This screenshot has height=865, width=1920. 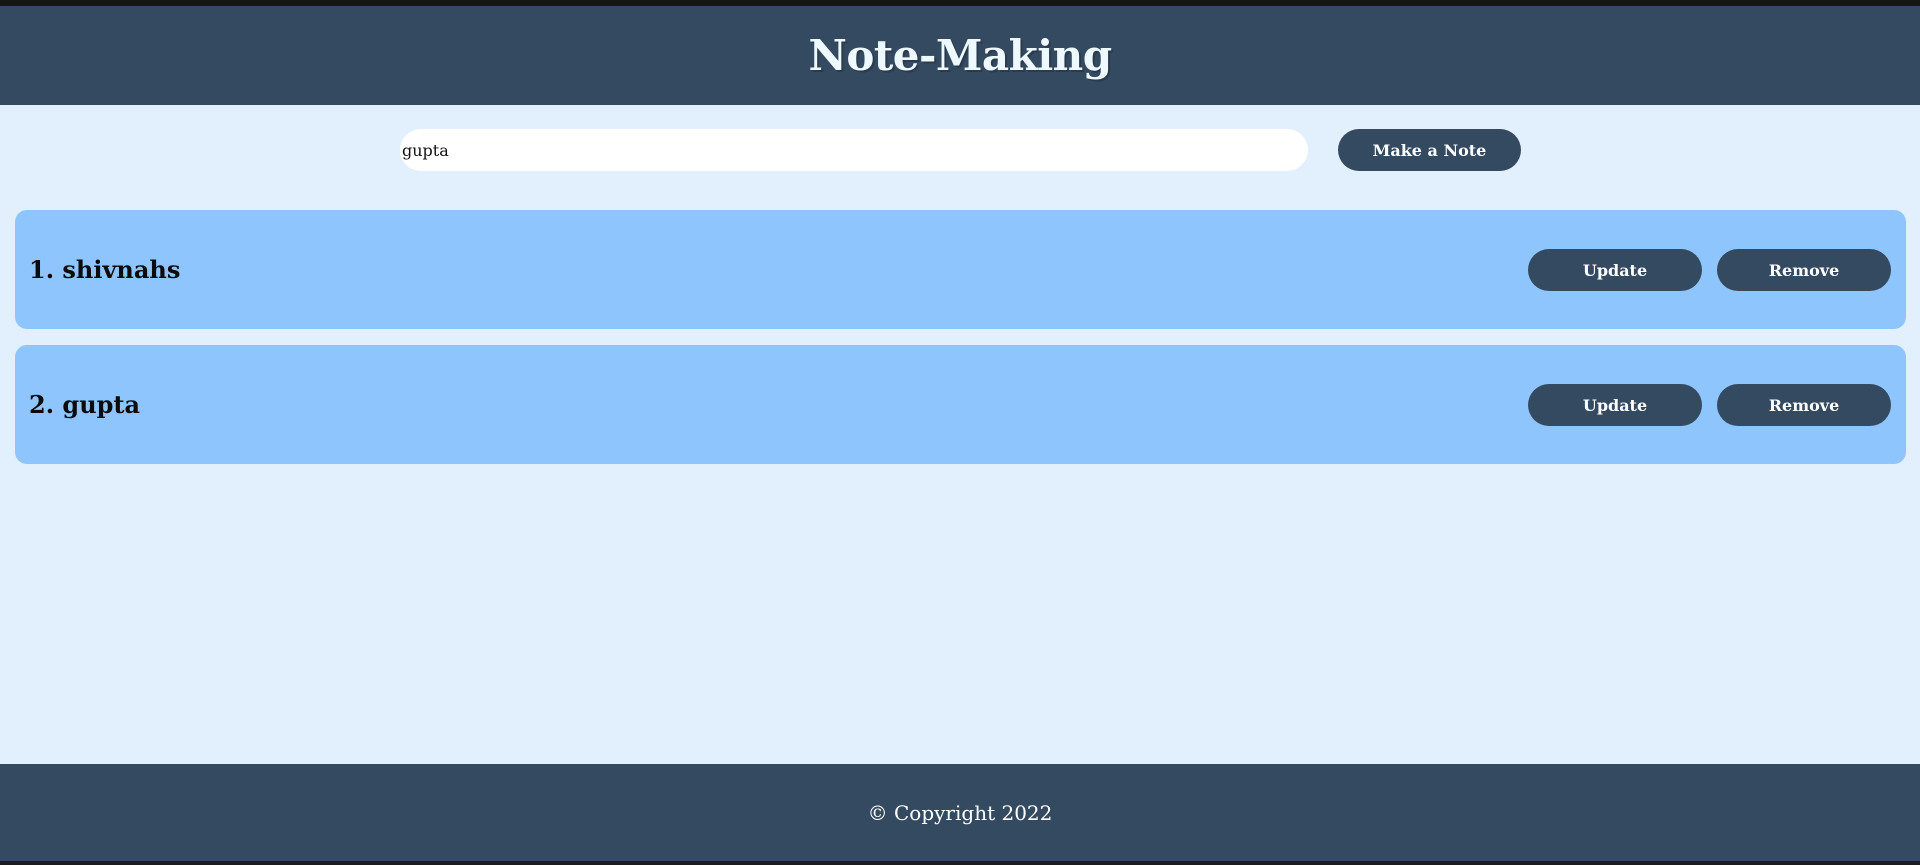 What do you see at coordinates (1429, 150) in the screenshot?
I see `make-note-button: Make a Note` at bounding box center [1429, 150].